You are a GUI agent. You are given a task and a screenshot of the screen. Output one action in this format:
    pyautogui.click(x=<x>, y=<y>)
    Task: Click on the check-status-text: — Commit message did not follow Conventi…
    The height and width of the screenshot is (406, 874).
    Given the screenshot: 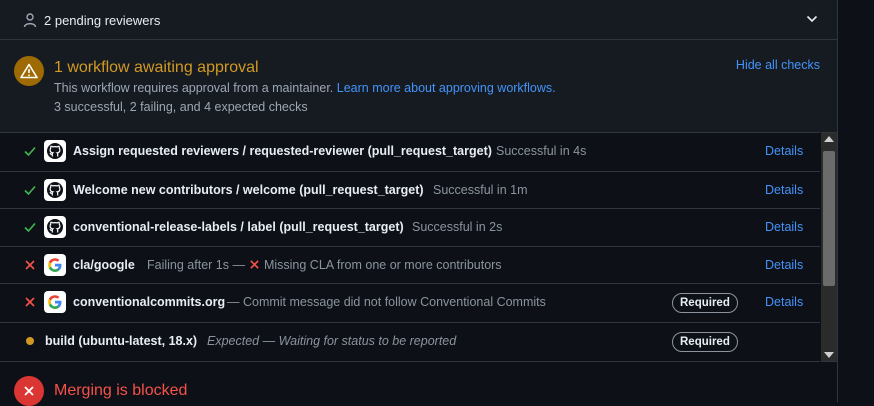 What is the action you would take?
    pyautogui.click(x=386, y=302)
    